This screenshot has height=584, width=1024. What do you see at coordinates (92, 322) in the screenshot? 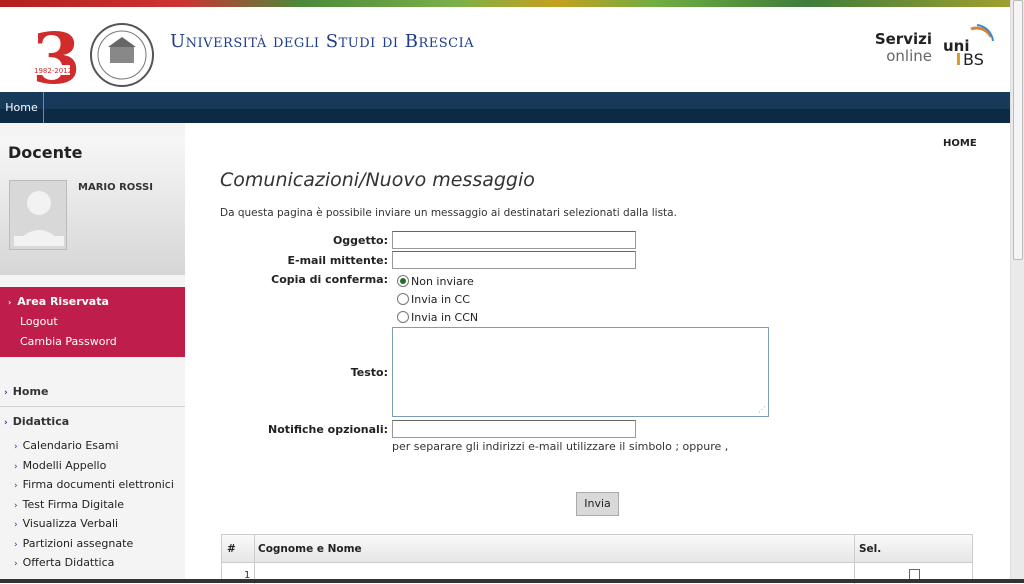
I see `area-riservata-box: › Area Riservata Logout Cambia Password` at bounding box center [92, 322].